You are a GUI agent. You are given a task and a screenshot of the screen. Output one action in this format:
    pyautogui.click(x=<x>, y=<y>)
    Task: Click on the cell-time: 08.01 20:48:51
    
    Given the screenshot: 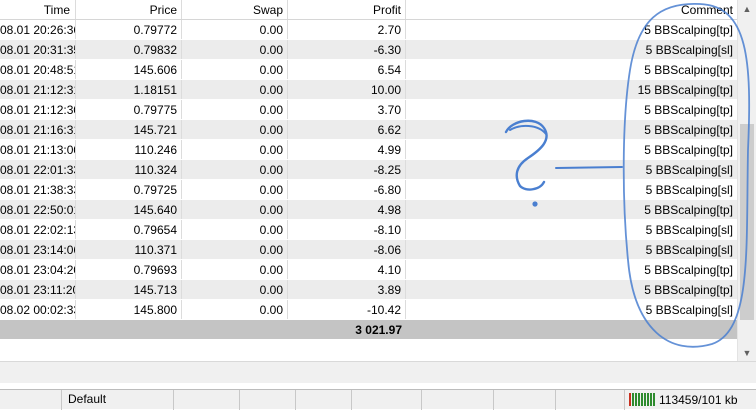 What is the action you would take?
    pyautogui.click(x=38, y=69)
    